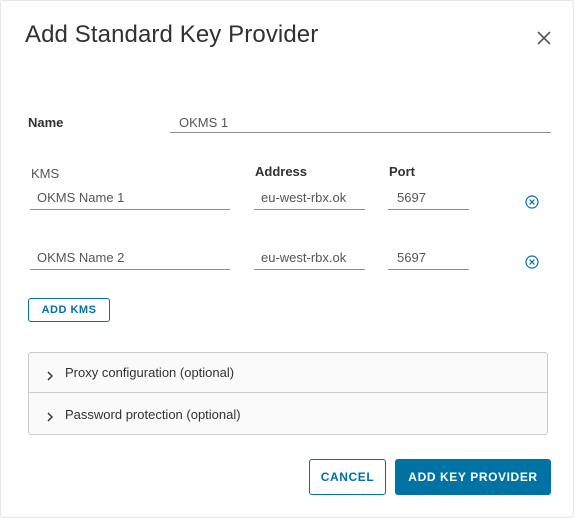  Describe the element at coordinates (544, 38) in the screenshot. I see `close-icon` at that location.